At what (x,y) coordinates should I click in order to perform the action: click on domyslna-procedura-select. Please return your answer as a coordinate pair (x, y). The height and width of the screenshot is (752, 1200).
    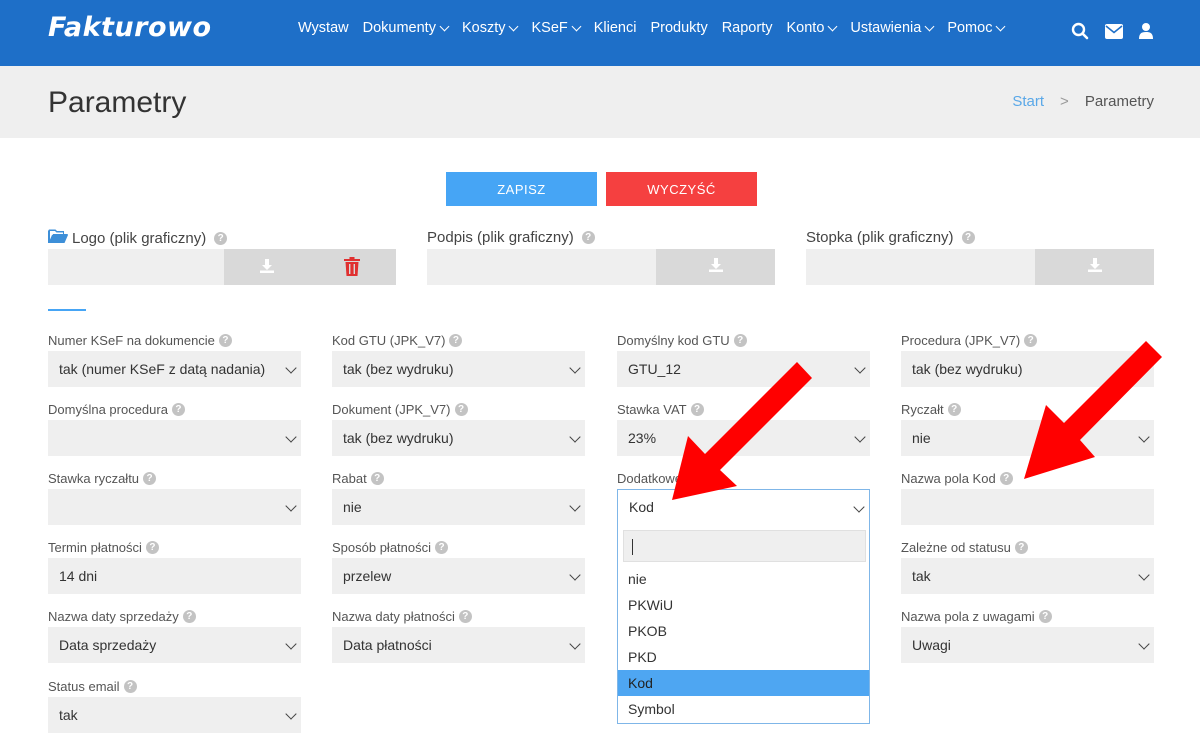
    Looking at the image, I should click on (174, 438).